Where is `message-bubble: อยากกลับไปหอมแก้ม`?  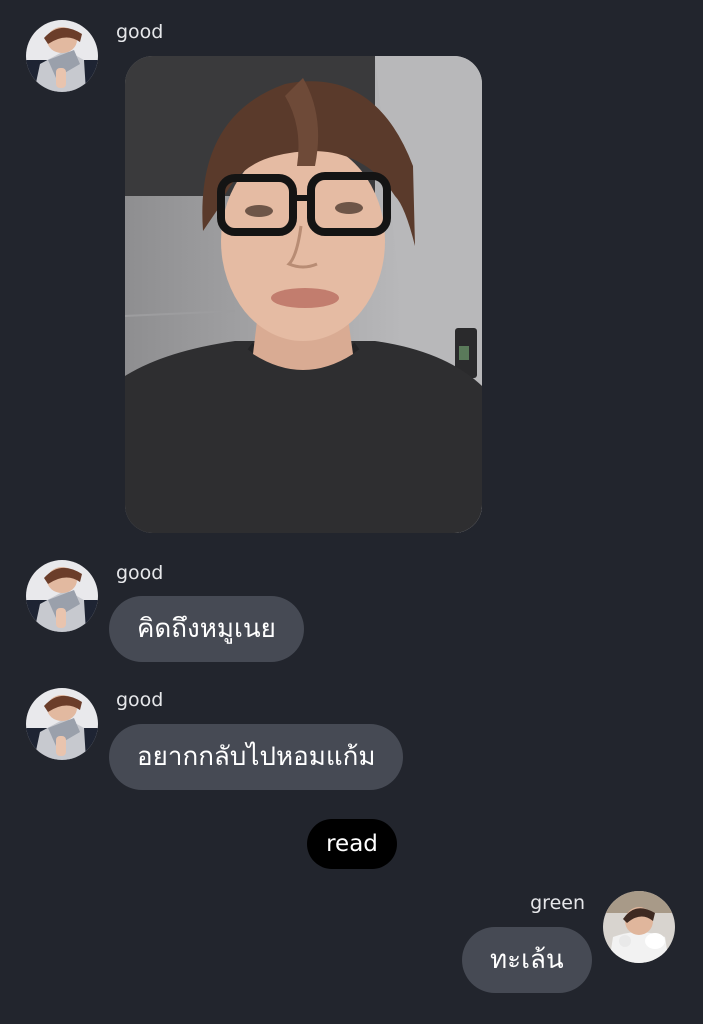
message-bubble: อยากกลับไปหอมแก้ม is located at coordinates (256, 757).